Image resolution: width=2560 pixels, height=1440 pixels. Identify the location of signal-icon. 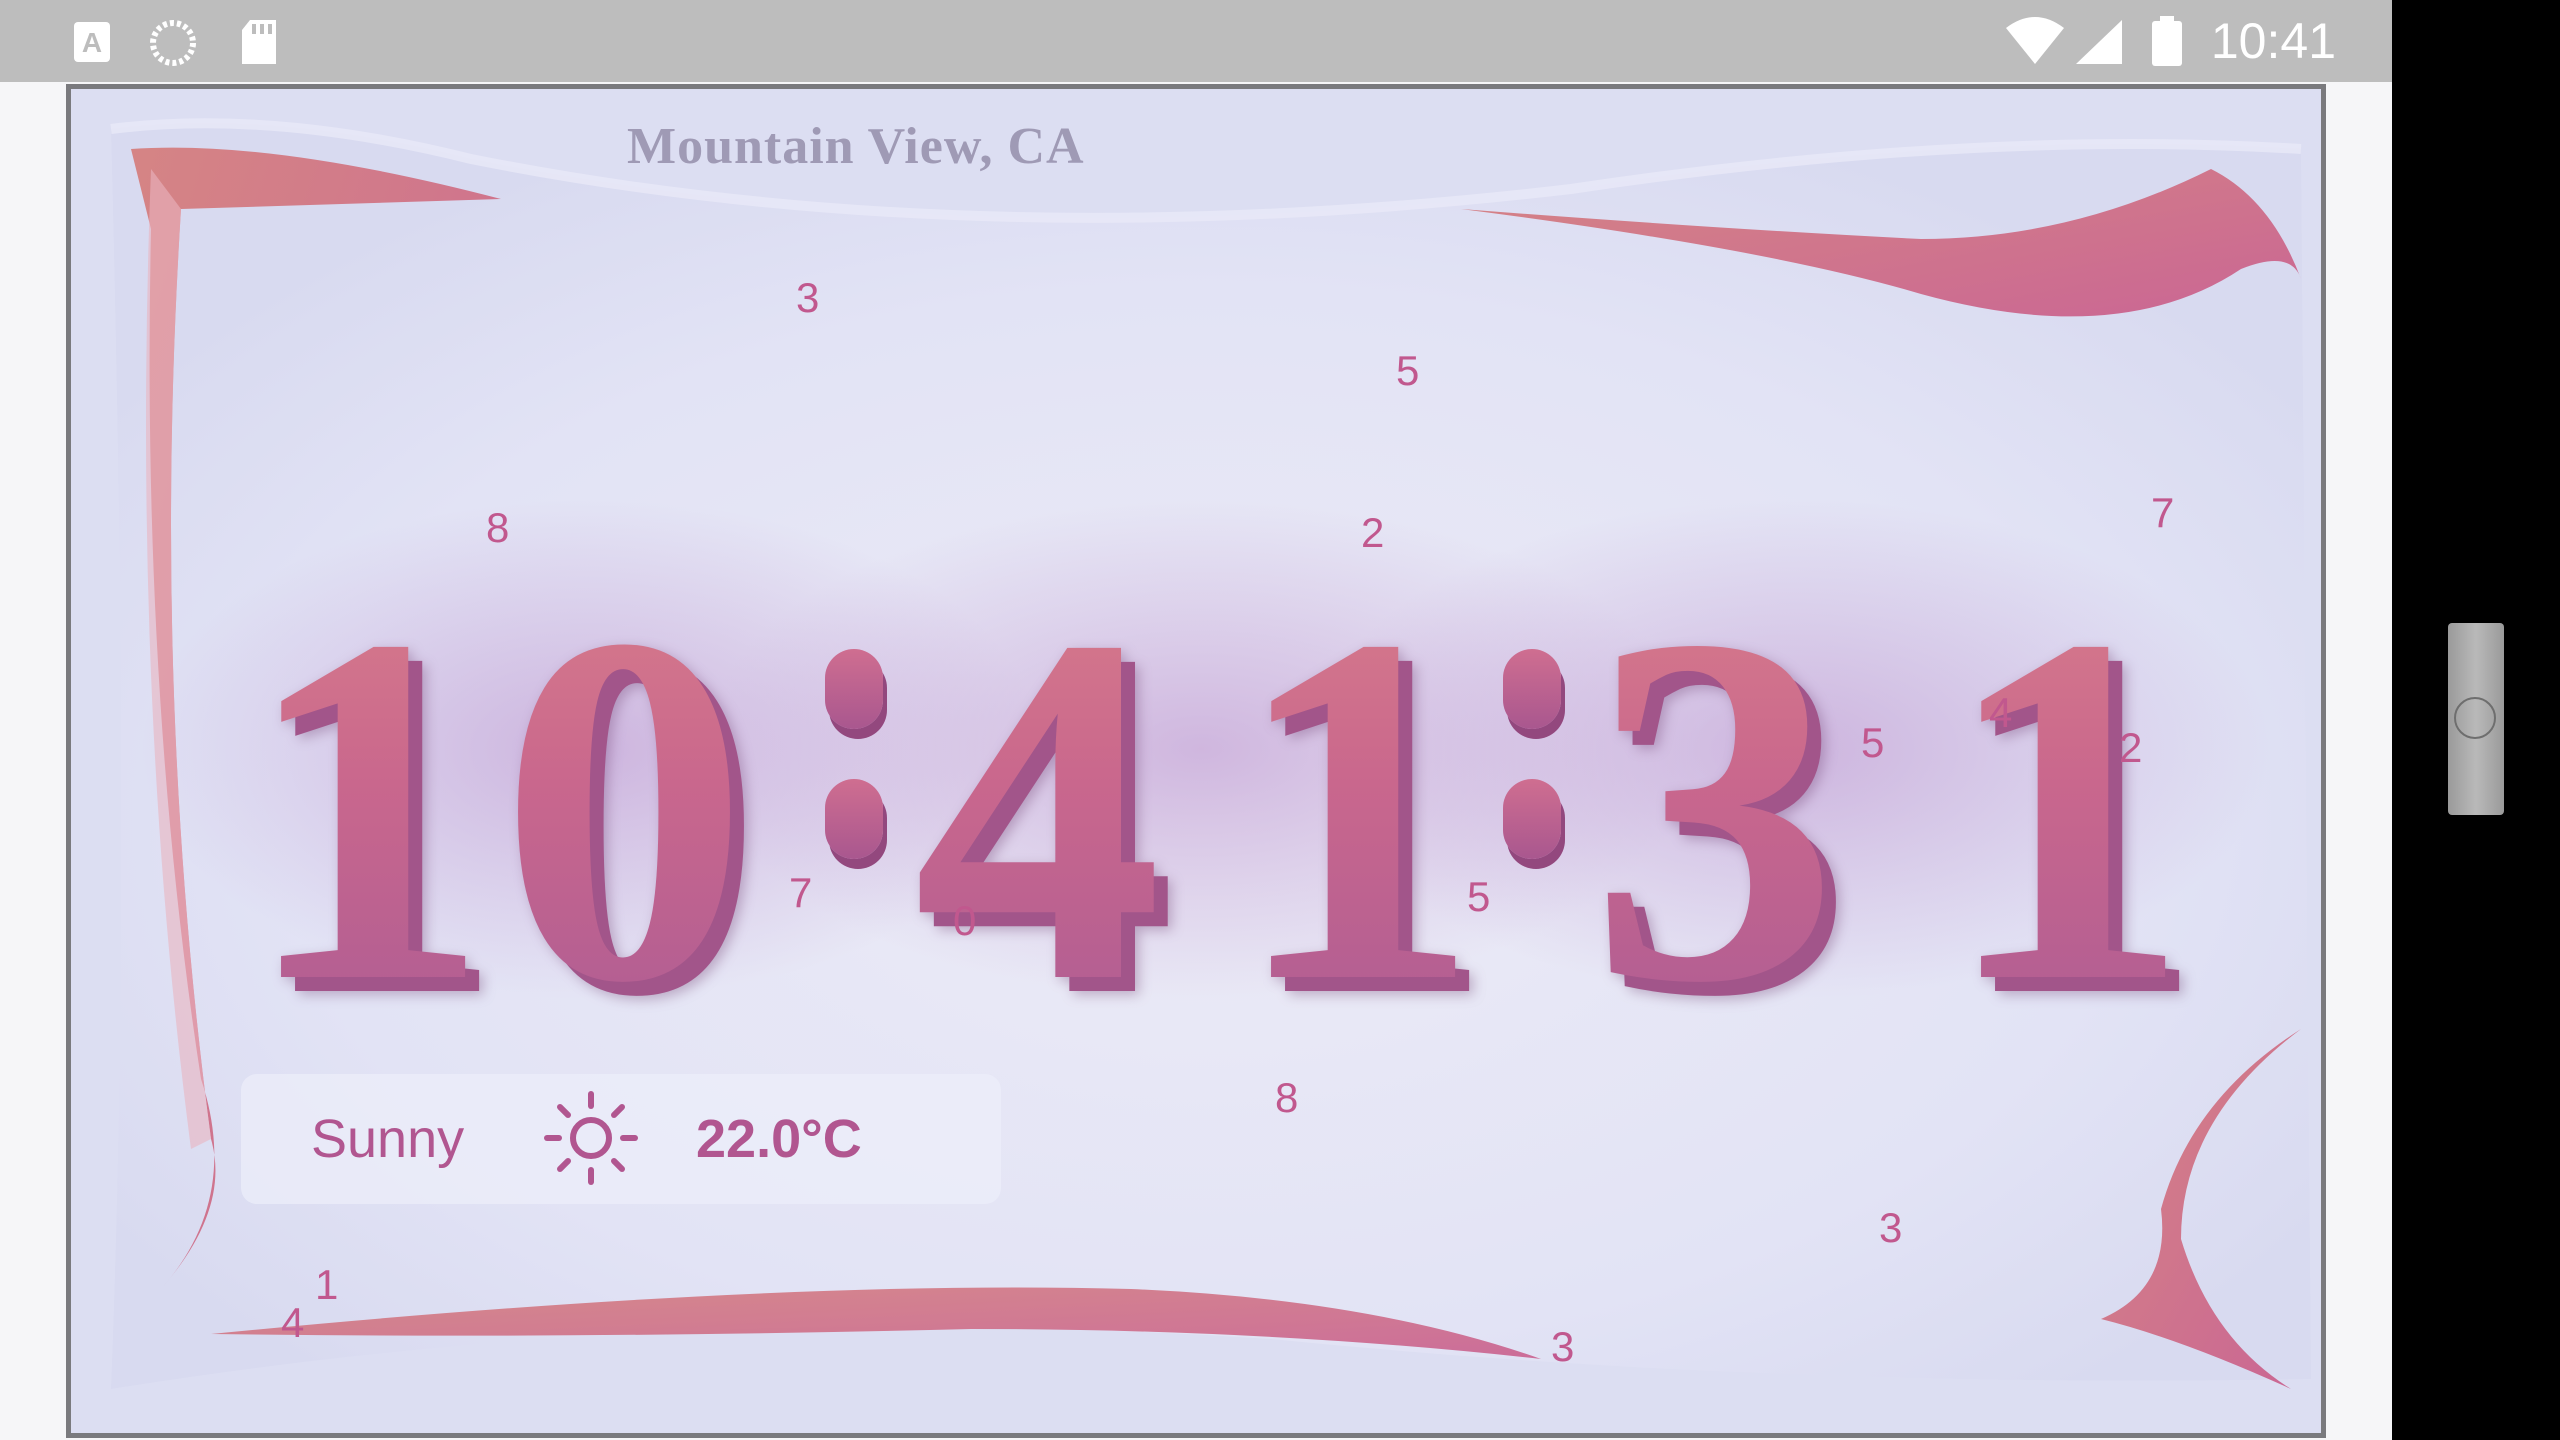
(2099, 42).